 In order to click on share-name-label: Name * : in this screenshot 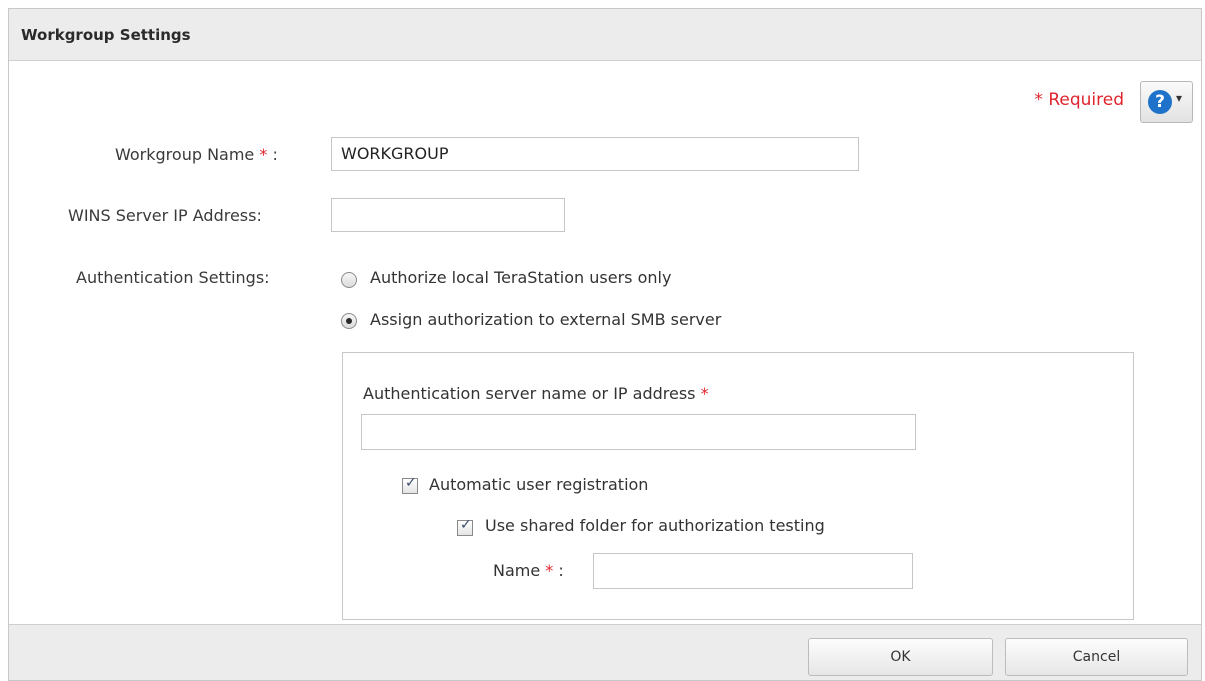, I will do `click(528, 570)`.